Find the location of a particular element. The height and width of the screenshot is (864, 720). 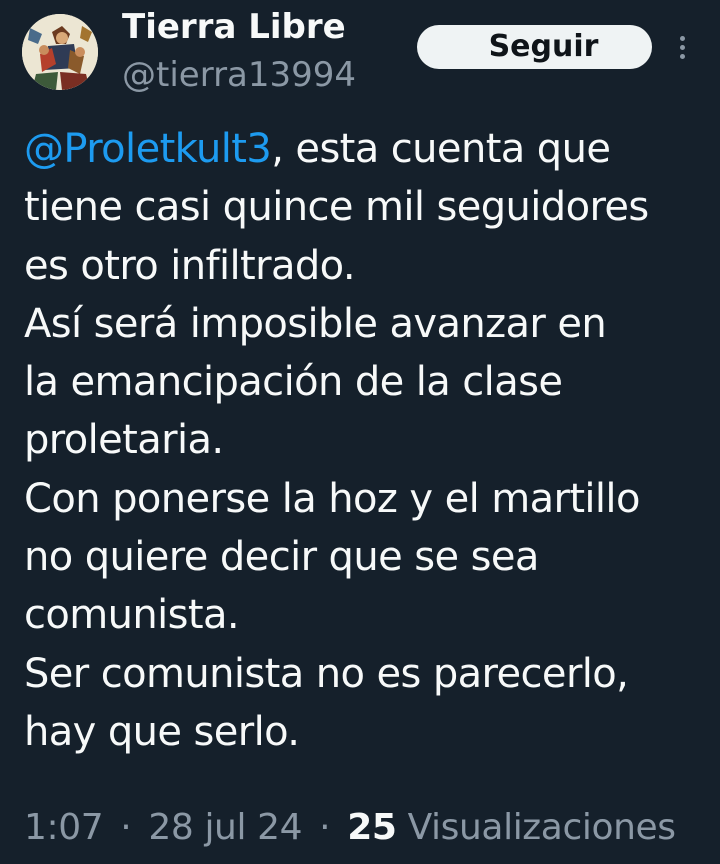

views-count: 25 is located at coordinates (372, 827).